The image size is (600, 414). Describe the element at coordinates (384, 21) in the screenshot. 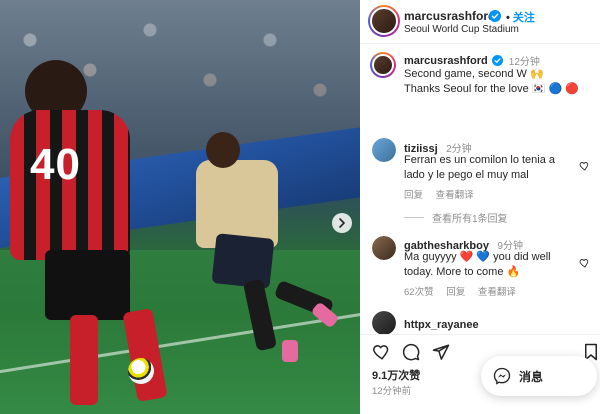

I see `author-avatar` at that location.